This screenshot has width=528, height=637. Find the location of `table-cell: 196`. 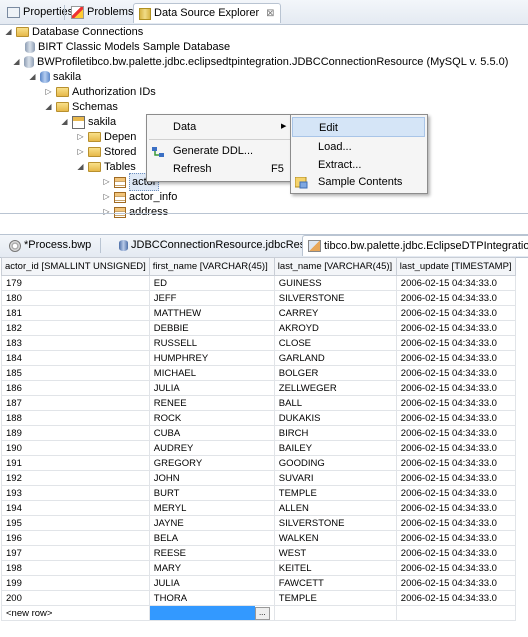

table-cell: 196 is located at coordinates (75, 538).